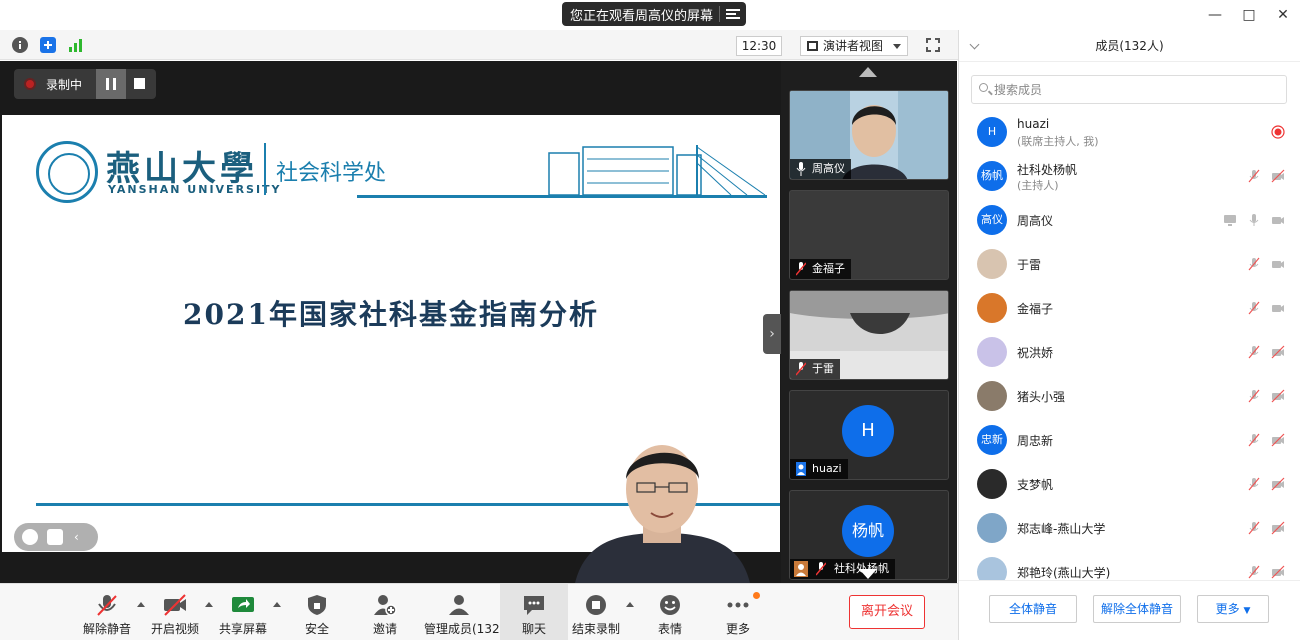 The image size is (1300, 640). I want to click on member-name: 于雷, so click(1029, 265).